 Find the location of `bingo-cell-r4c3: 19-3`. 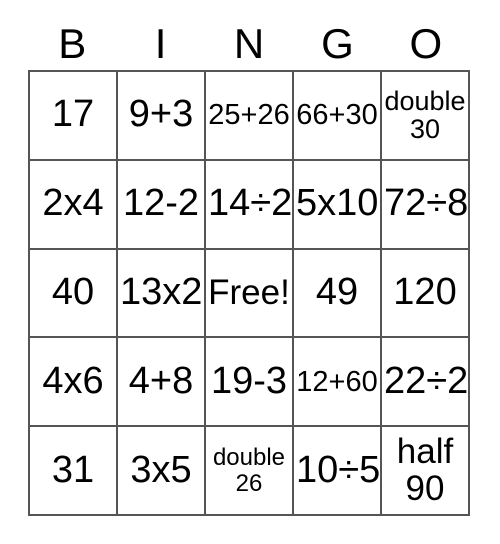

bingo-cell-r4c3: 19-3 is located at coordinates (250, 383).